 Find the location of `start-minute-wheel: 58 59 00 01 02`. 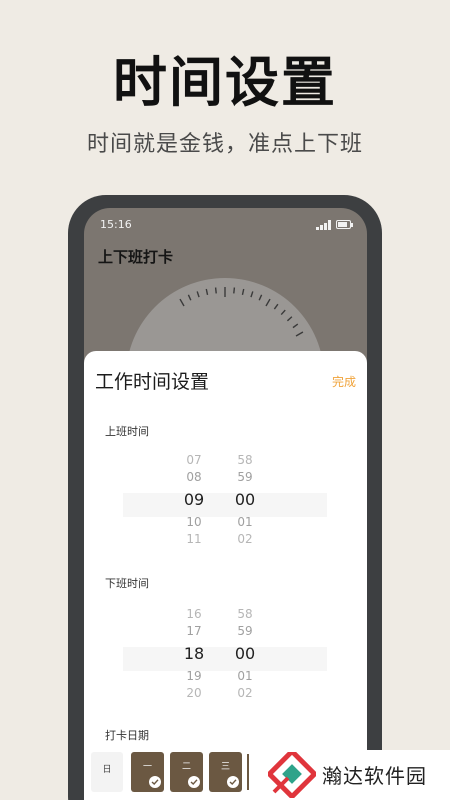

start-minute-wheel: 58 59 00 01 02 is located at coordinates (245, 500).